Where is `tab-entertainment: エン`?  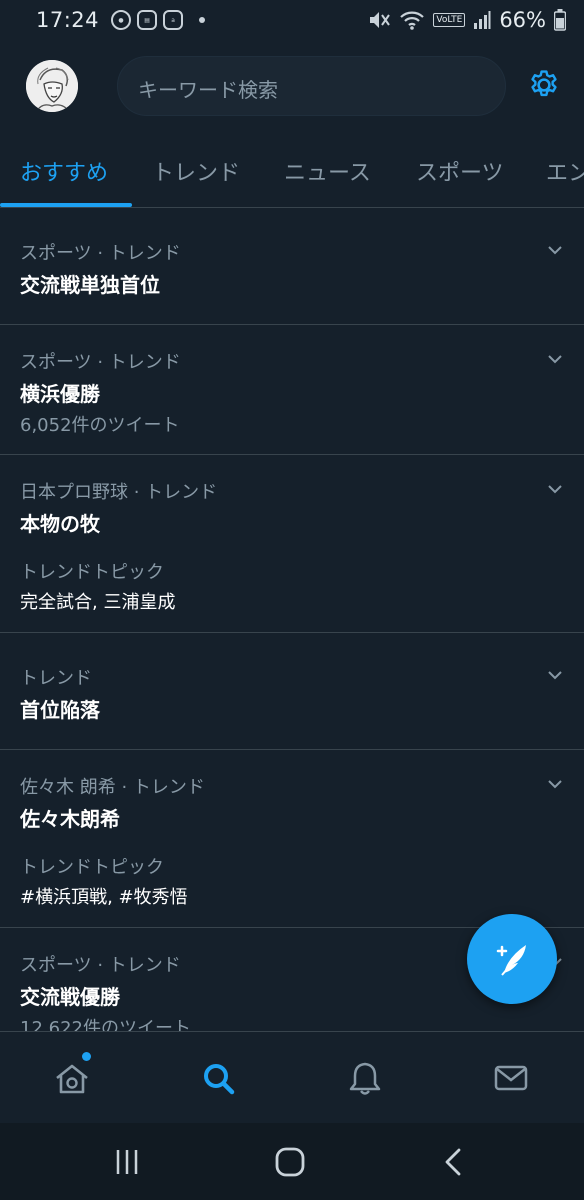 tab-entertainment: エン is located at coordinates (565, 171).